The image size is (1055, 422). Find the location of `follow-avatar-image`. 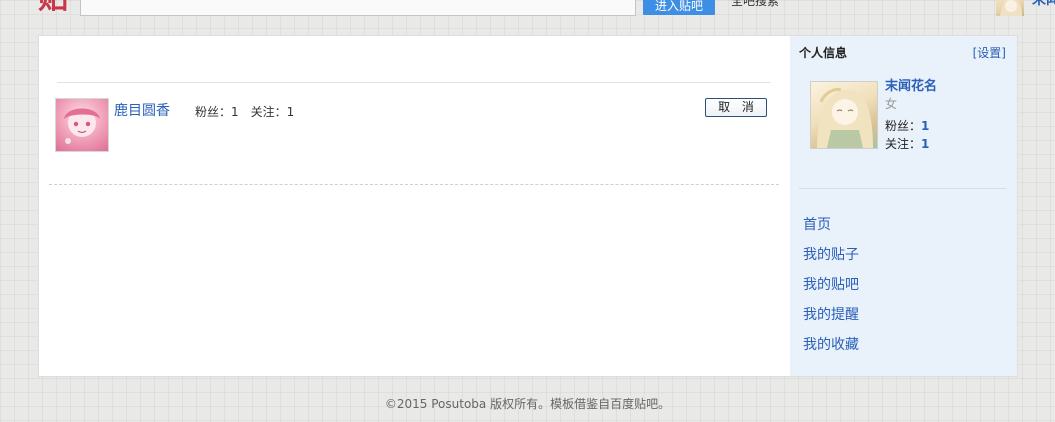

follow-avatar-image is located at coordinates (82, 126).